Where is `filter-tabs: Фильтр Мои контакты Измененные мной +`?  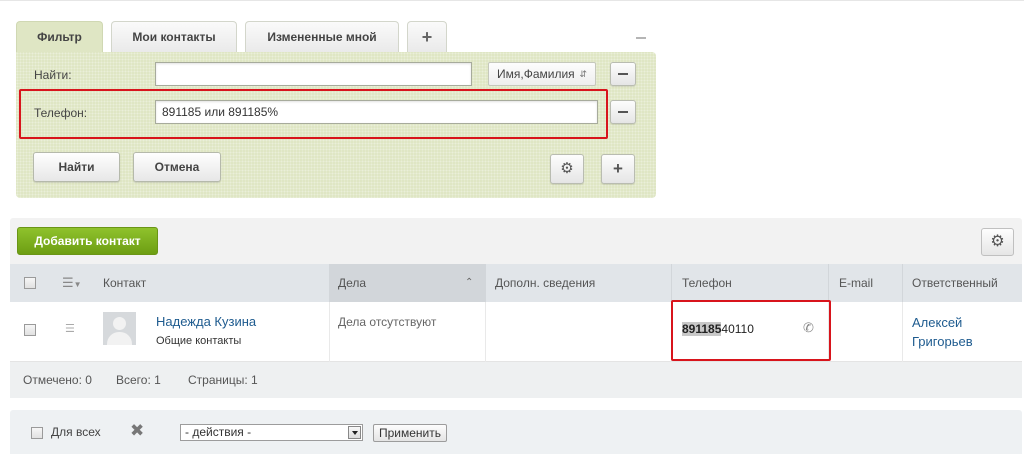
filter-tabs: Фильтр Мои контакты Измененные мной + is located at coordinates (235, 37).